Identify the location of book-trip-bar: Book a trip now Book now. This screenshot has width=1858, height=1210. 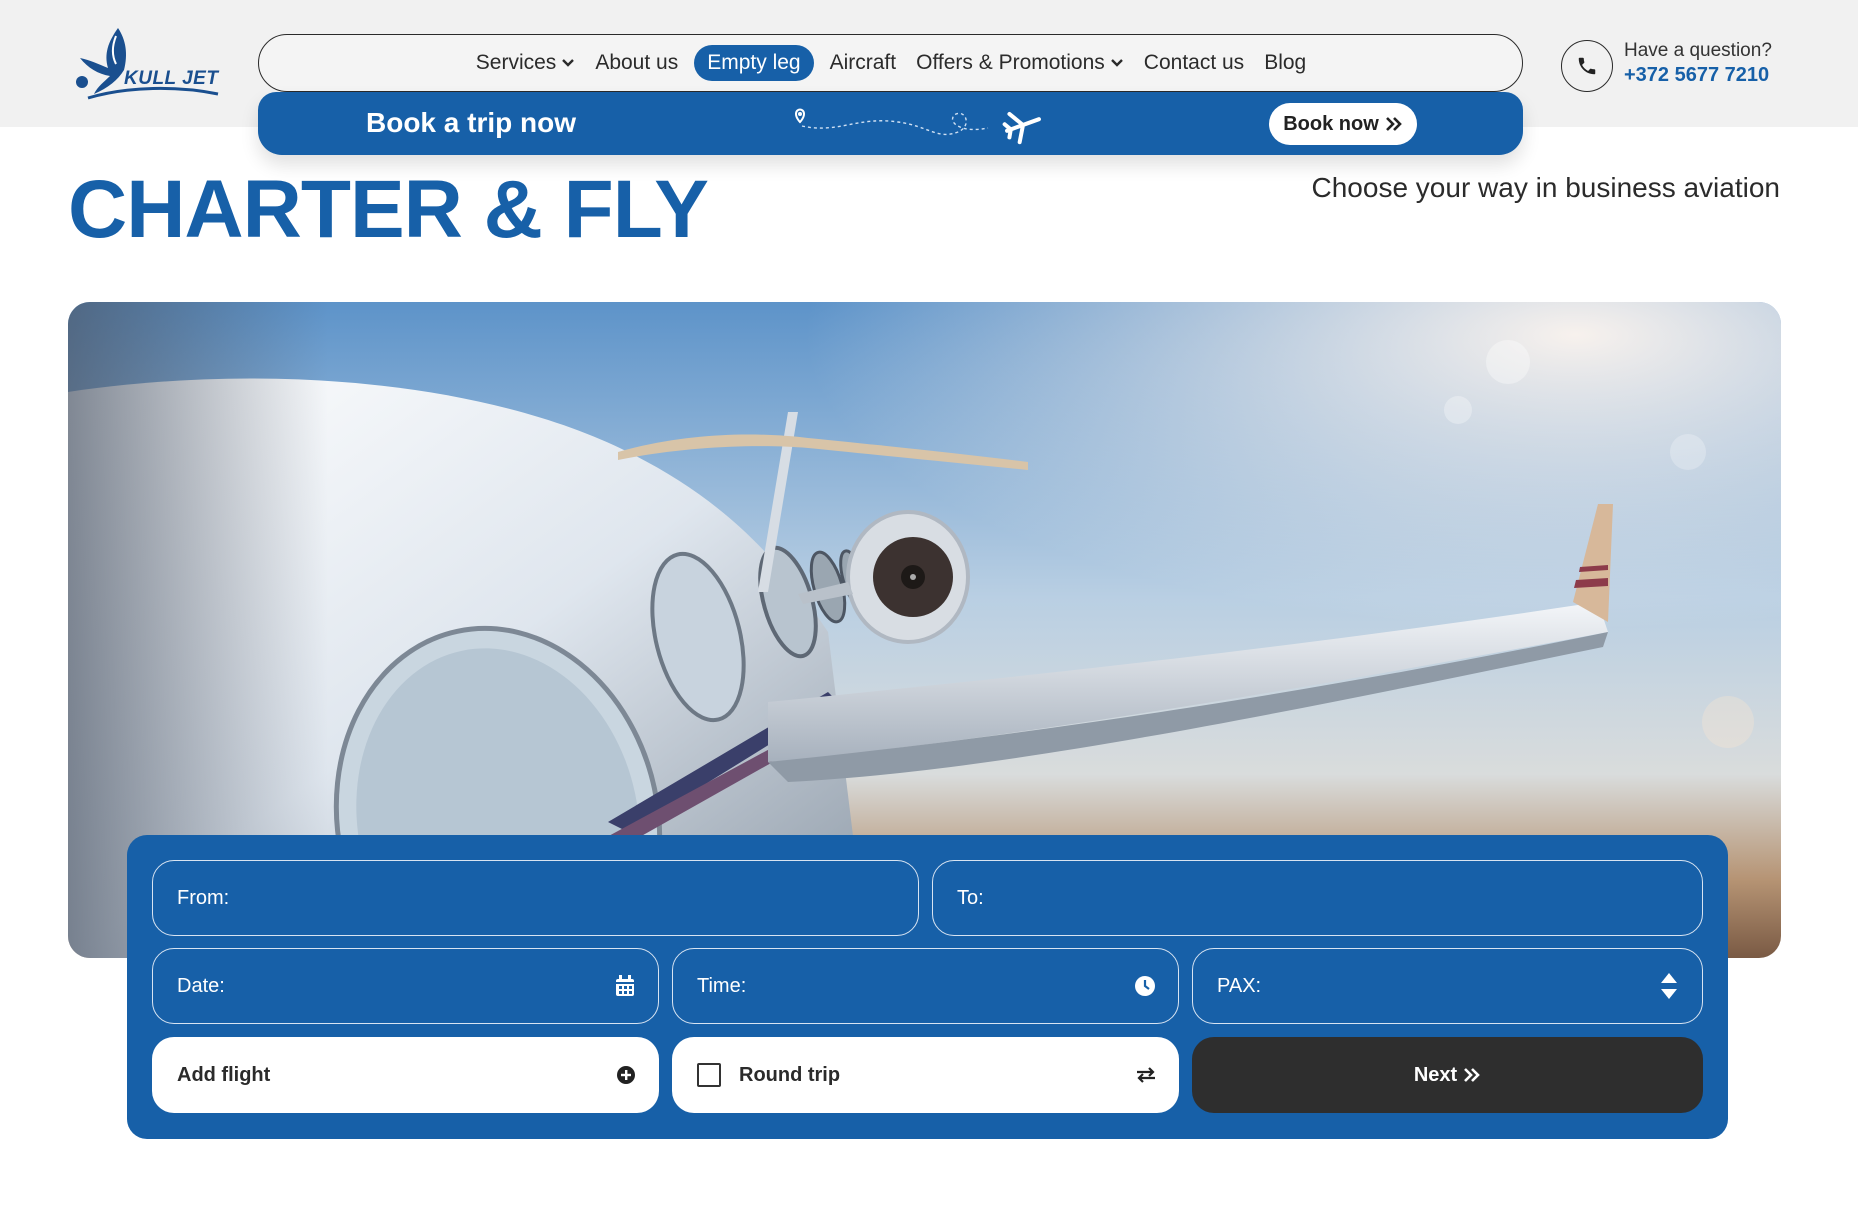
(890, 123).